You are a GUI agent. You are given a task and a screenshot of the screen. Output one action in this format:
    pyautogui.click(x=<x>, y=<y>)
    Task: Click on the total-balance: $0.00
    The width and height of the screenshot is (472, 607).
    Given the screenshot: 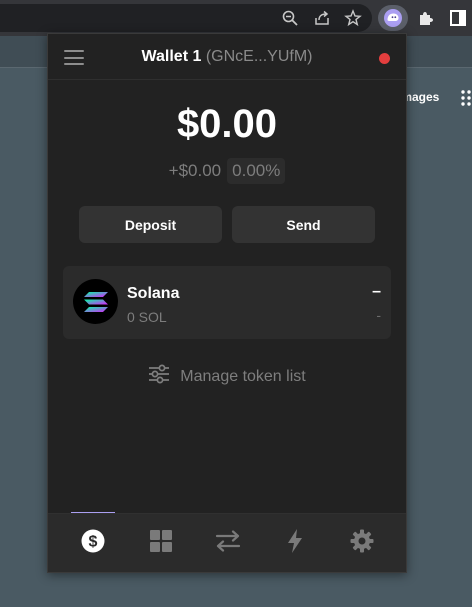 What is the action you would take?
    pyautogui.click(x=227, y=124)
    